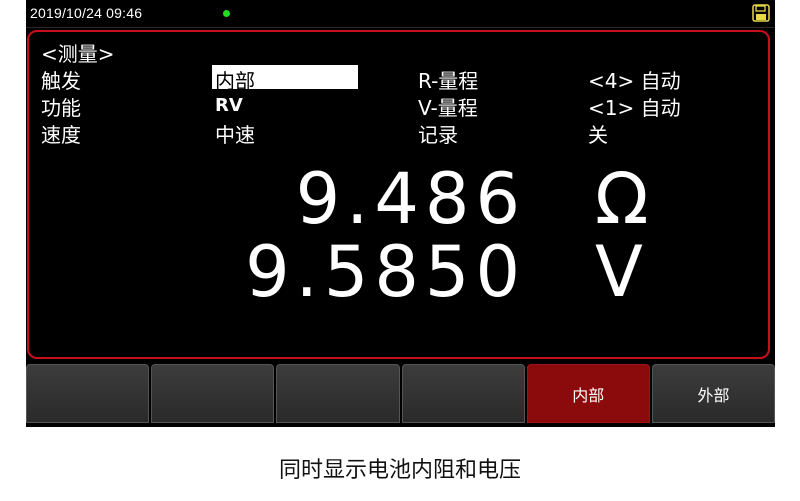  Describe the element at coordinates (448, 81) in the screenshot. I see `r-range-label: R-量程` at that location.